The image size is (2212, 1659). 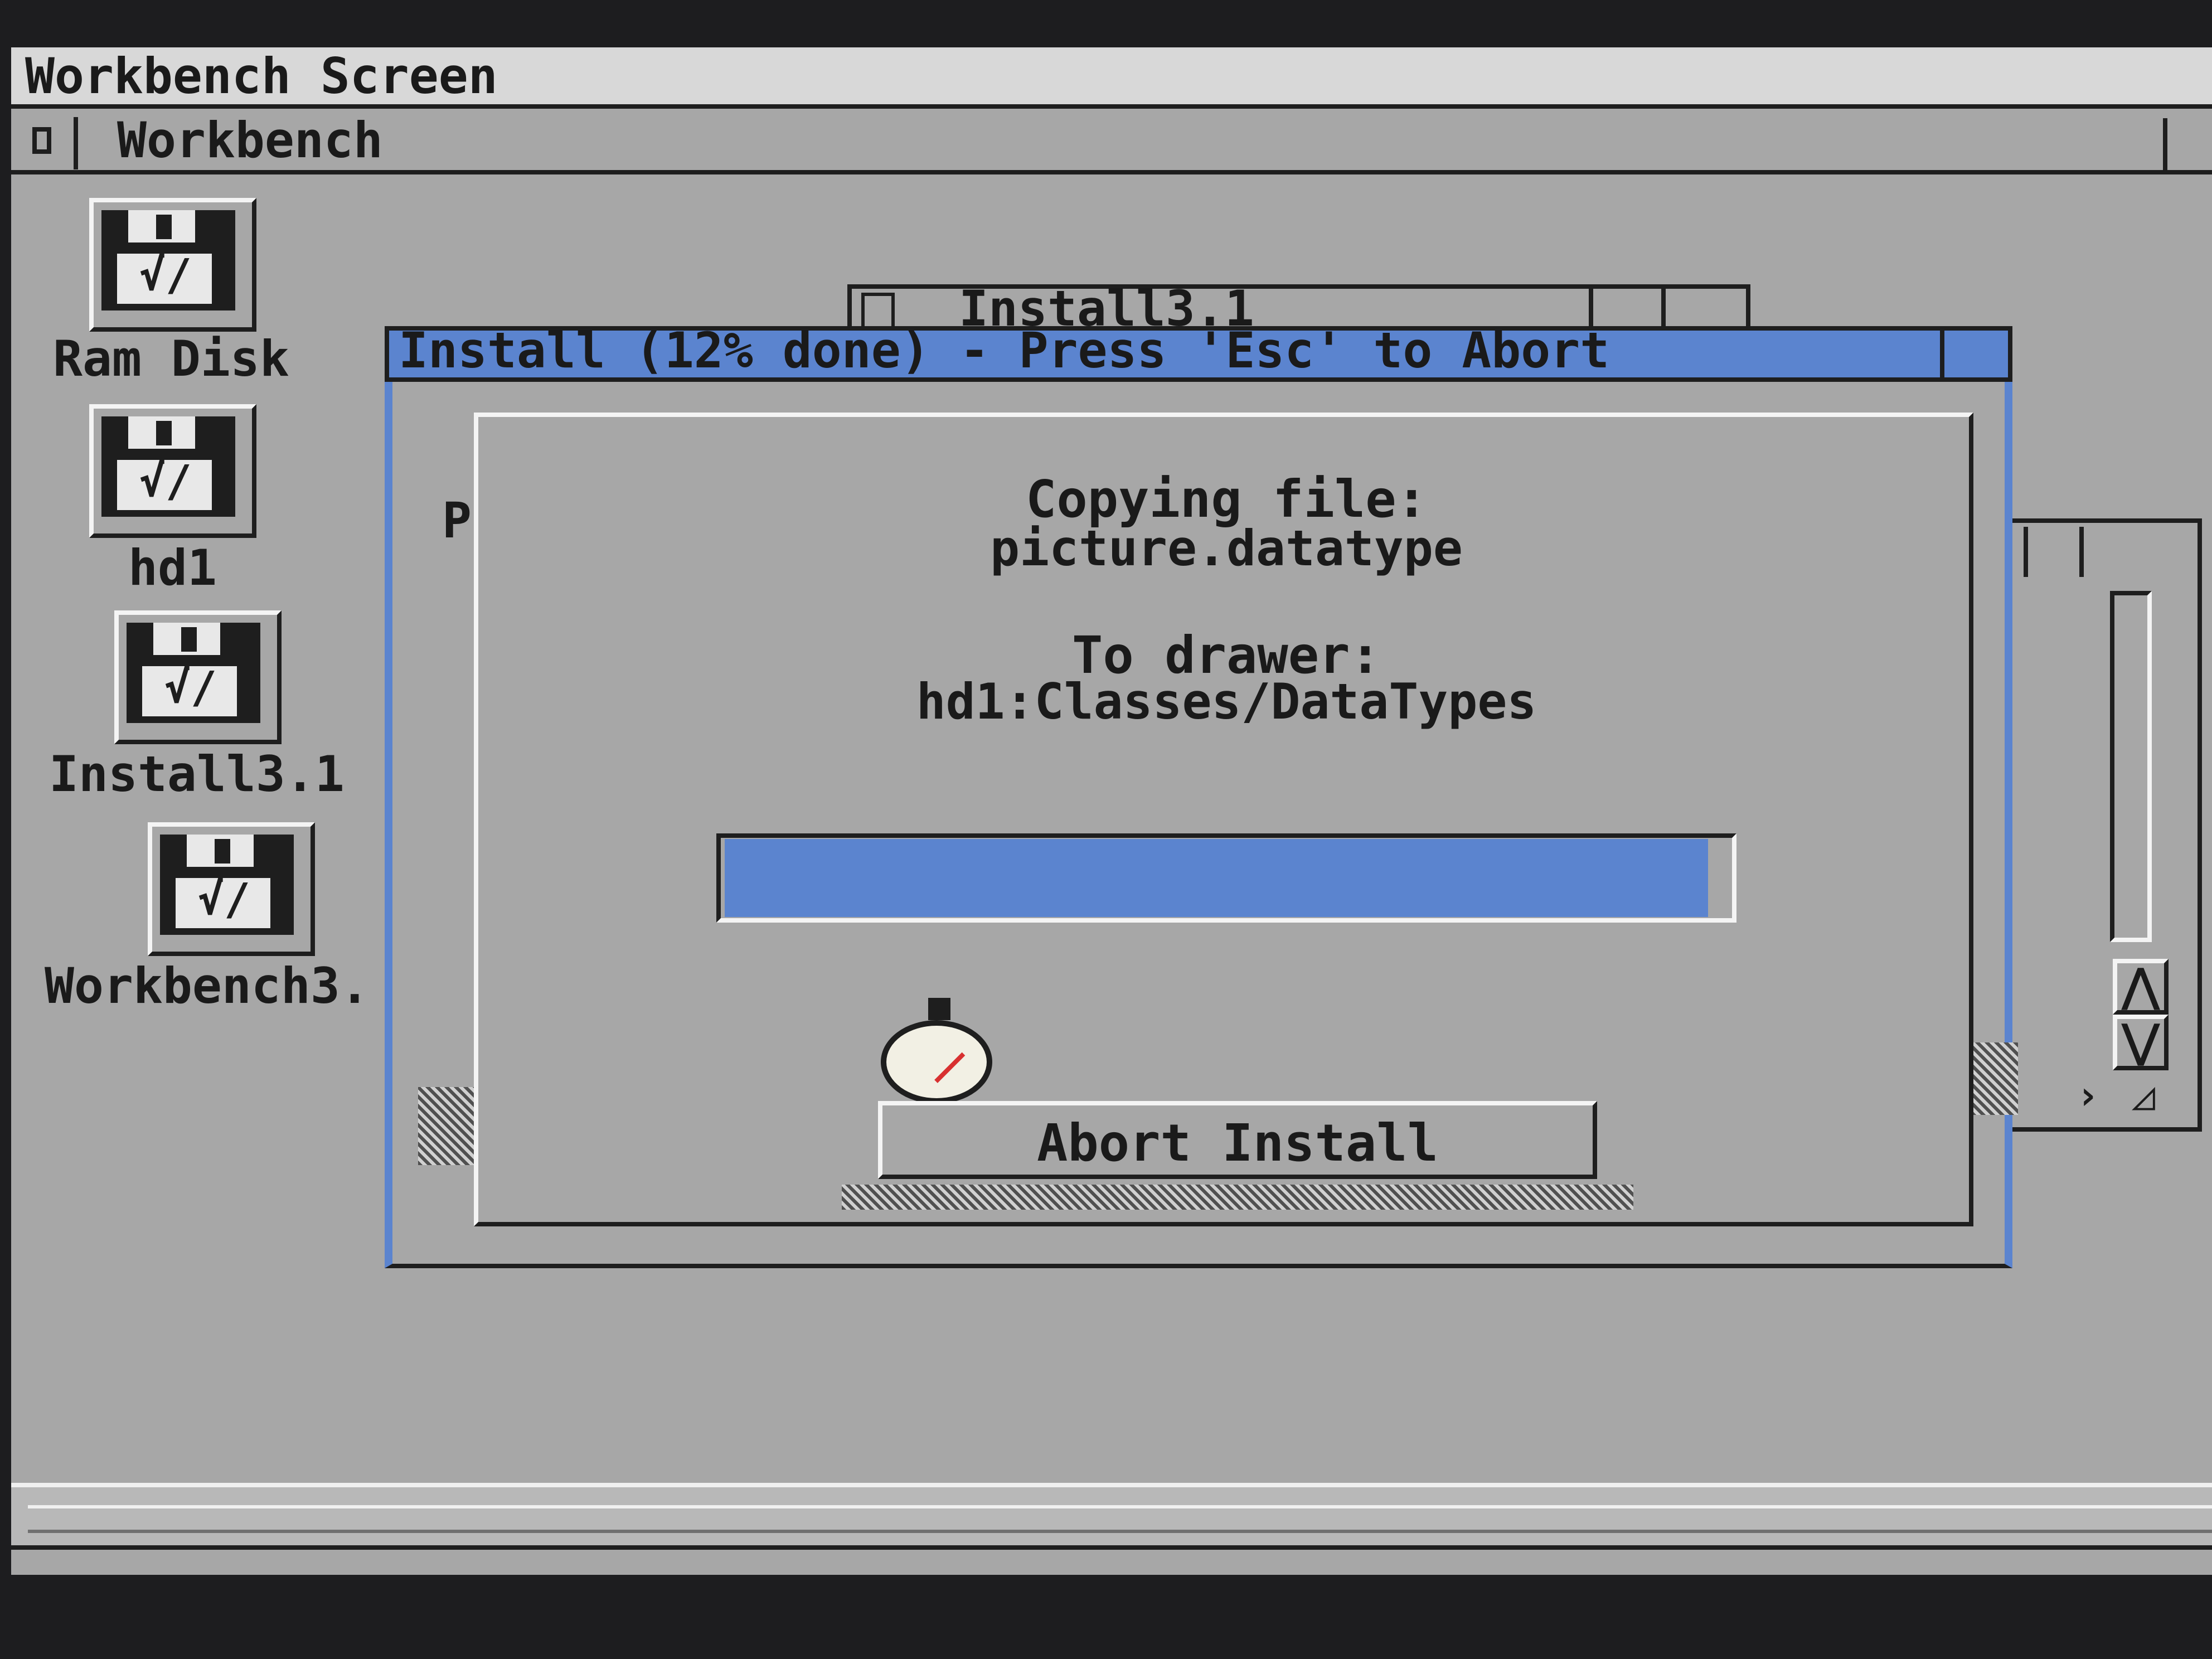 What do you see at coordinates (2143, 1101) in the screenshot?
I see `size-gadget-icon: ◿` at bounding box center [2143, 1101].